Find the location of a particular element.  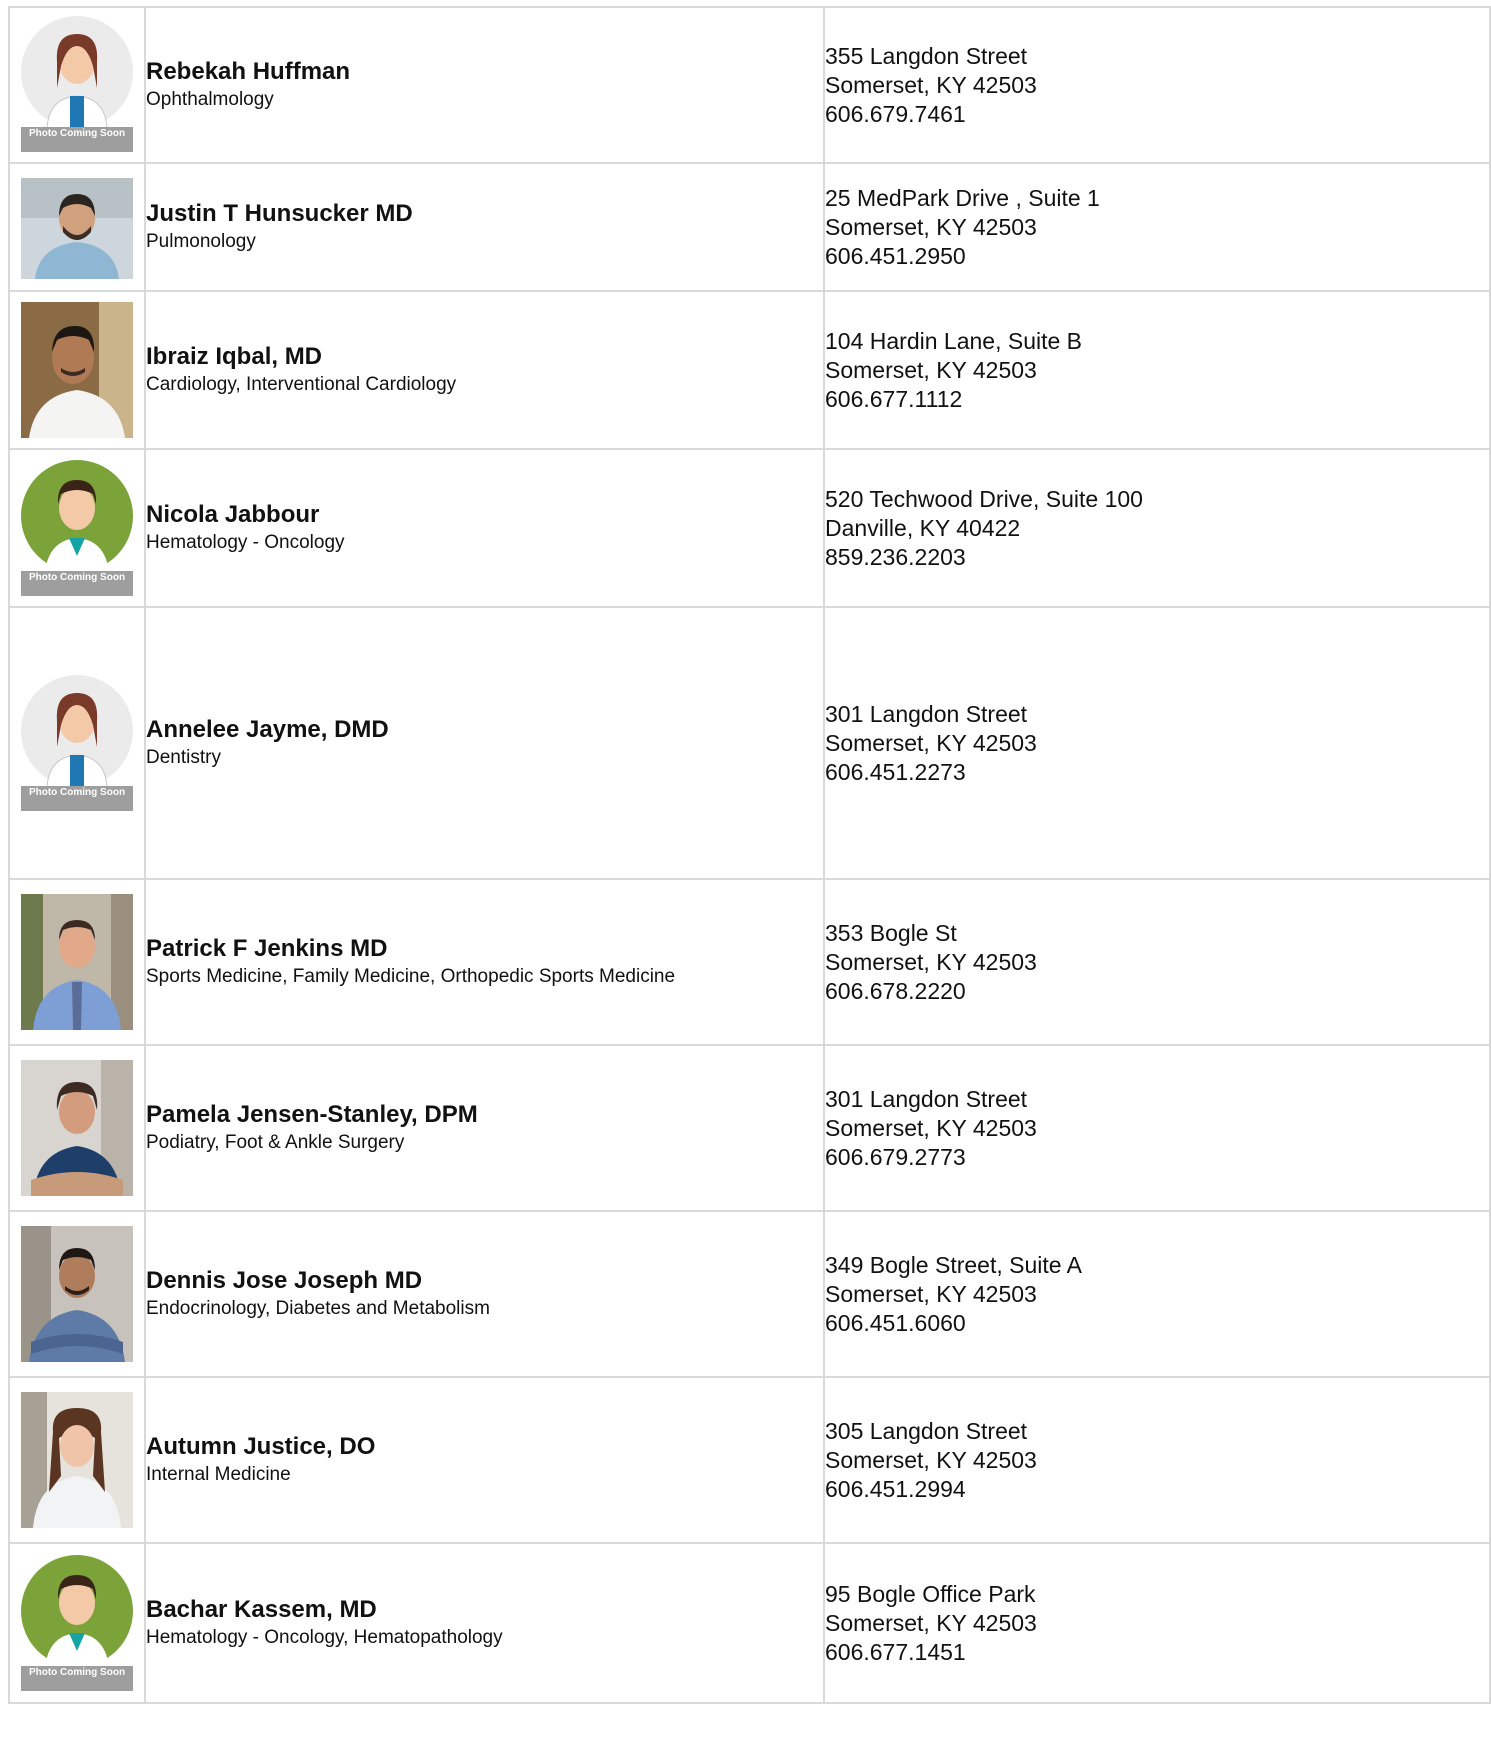

provider-specialty: Dentistry is located at coordinates (183, 757).